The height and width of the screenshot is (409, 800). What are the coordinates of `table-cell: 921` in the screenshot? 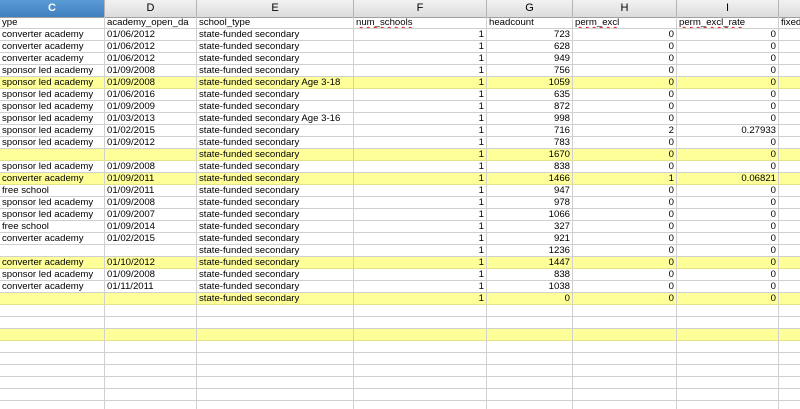 It's located at (530, 239).